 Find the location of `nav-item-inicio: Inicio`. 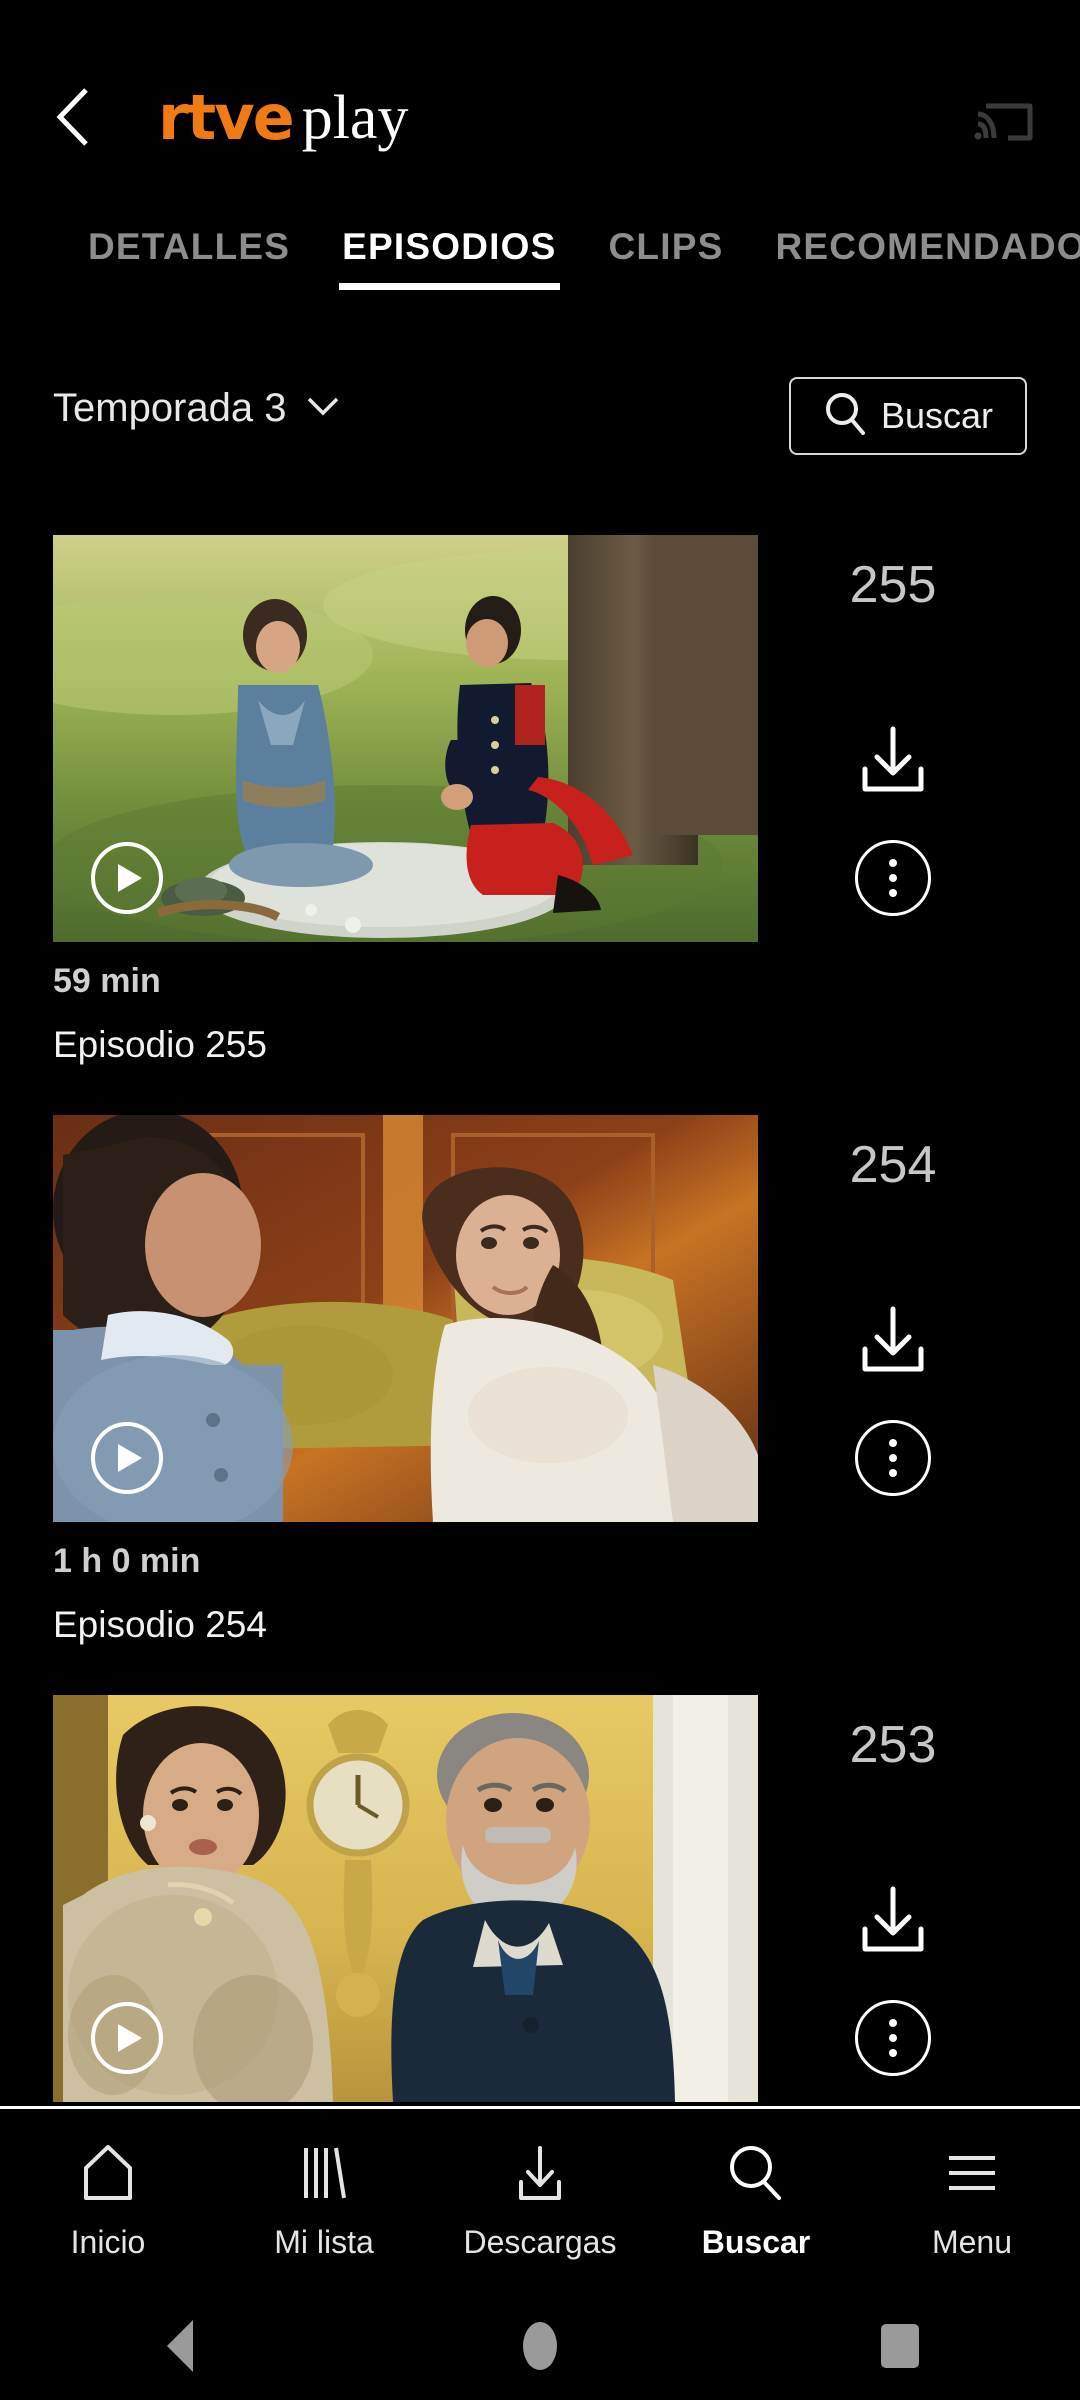

nav-item-inicio: Inicio is located at coordinates (108, 2200).